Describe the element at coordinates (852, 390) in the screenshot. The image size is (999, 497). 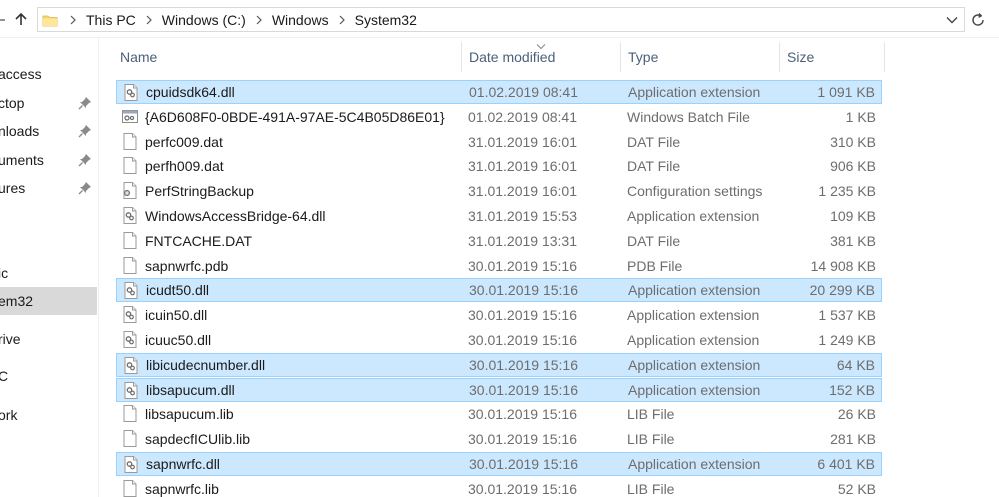
I see `file-size: 152 KB` at that location.